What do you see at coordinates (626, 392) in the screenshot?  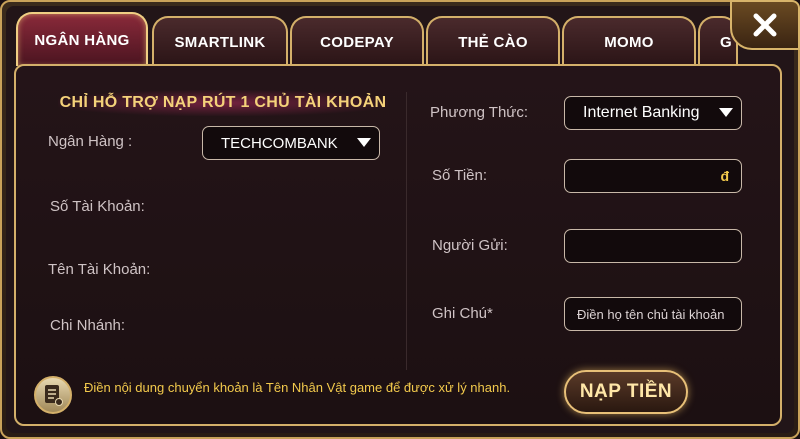 I see `deposit-button: NẠP TIỀN` at bounding box center [626, 392].